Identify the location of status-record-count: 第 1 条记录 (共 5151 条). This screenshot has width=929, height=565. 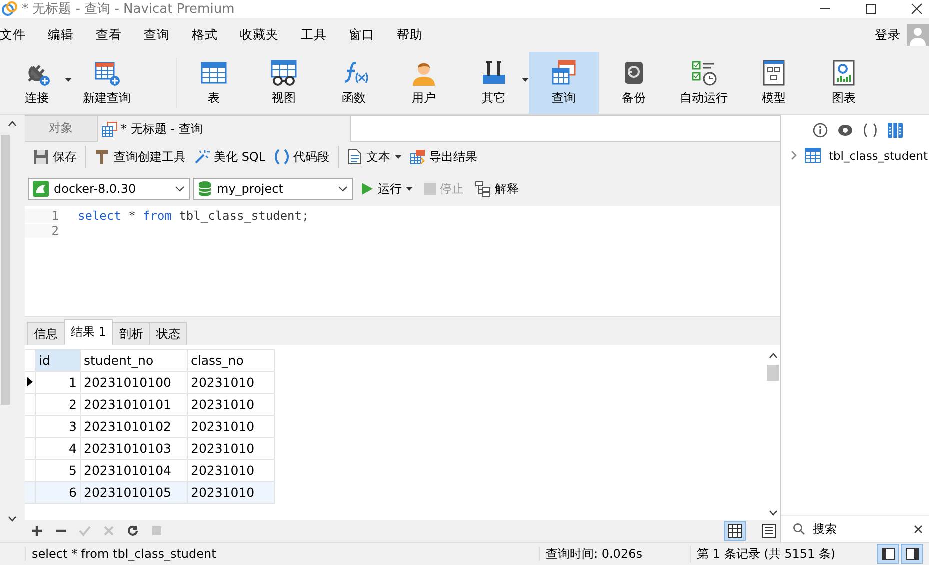
(782, 554).